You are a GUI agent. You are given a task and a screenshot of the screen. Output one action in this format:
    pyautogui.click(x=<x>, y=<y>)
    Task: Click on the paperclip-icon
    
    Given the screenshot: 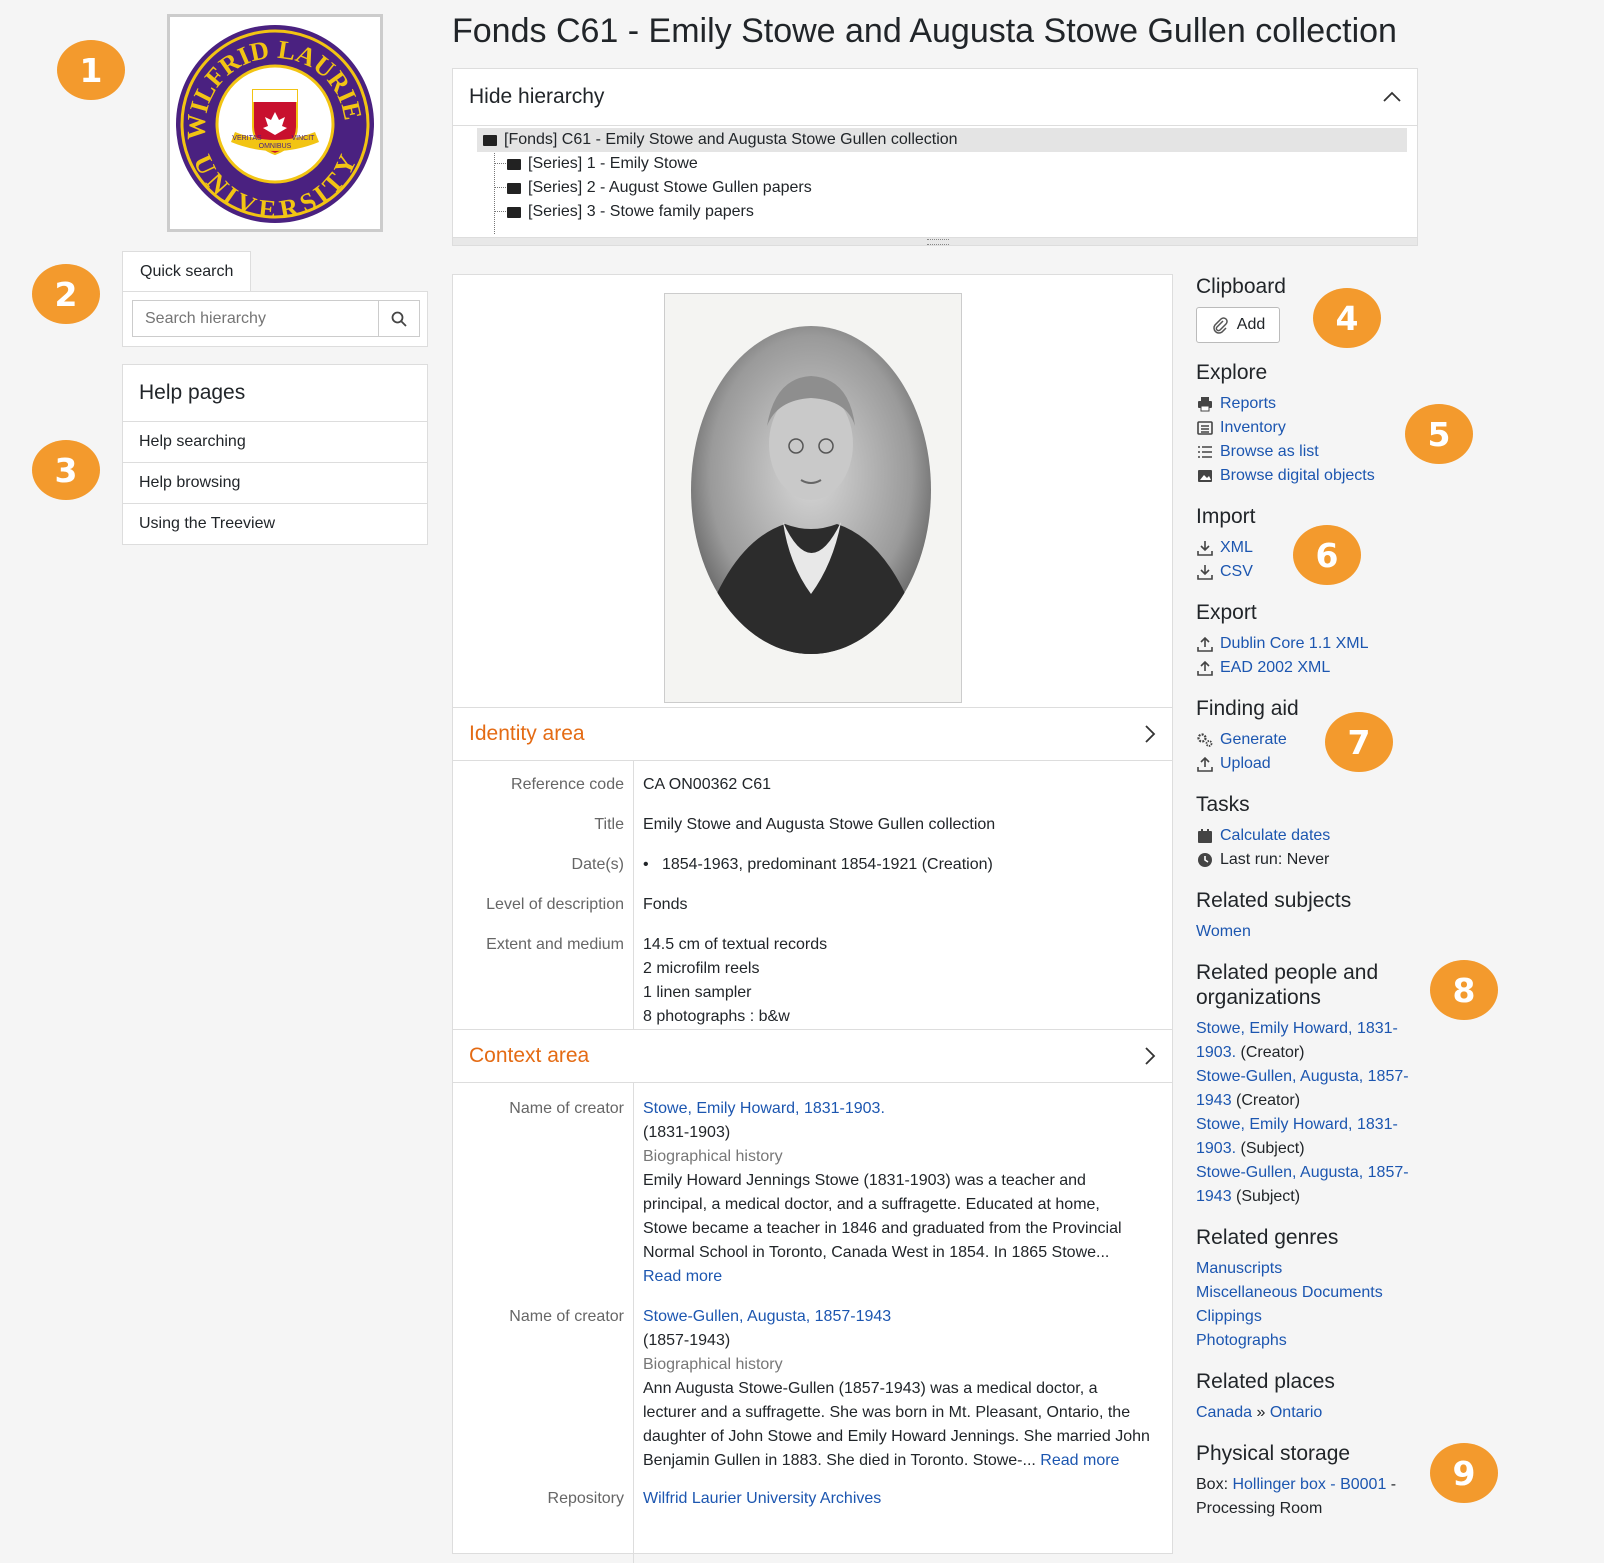 What is the action you would take?
    pyautogui.click(x=1220, y=325)
    